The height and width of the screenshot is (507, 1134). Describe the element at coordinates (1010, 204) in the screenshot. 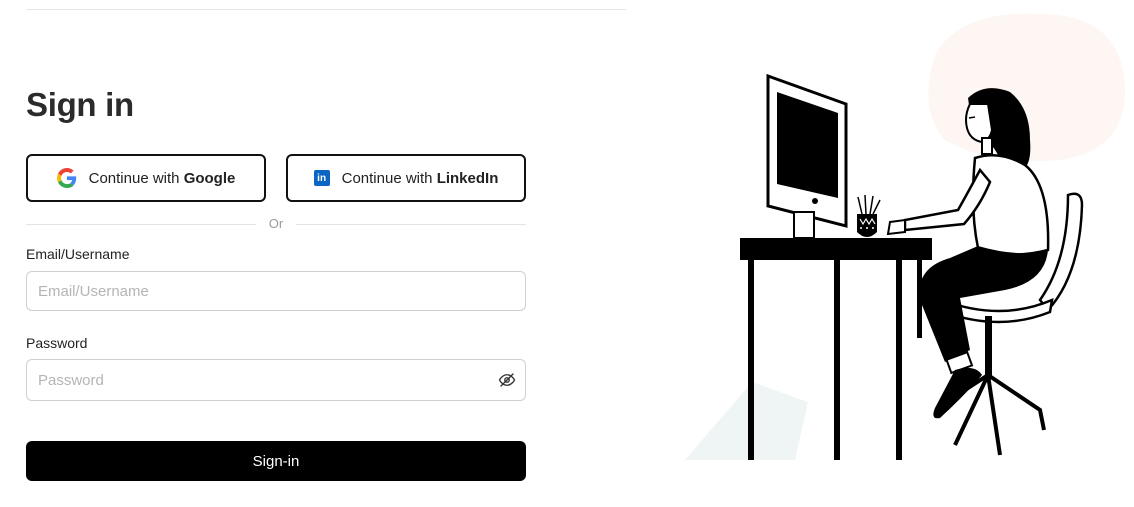

I see `shirt` at that location.